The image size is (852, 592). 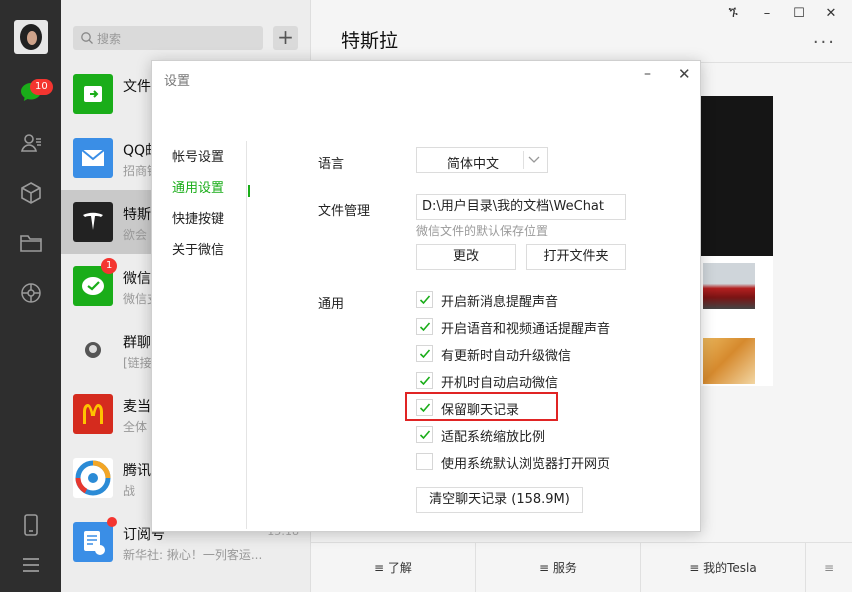 I want to click on mcdonalds-logo-avatar, so click(x=93, y=414).